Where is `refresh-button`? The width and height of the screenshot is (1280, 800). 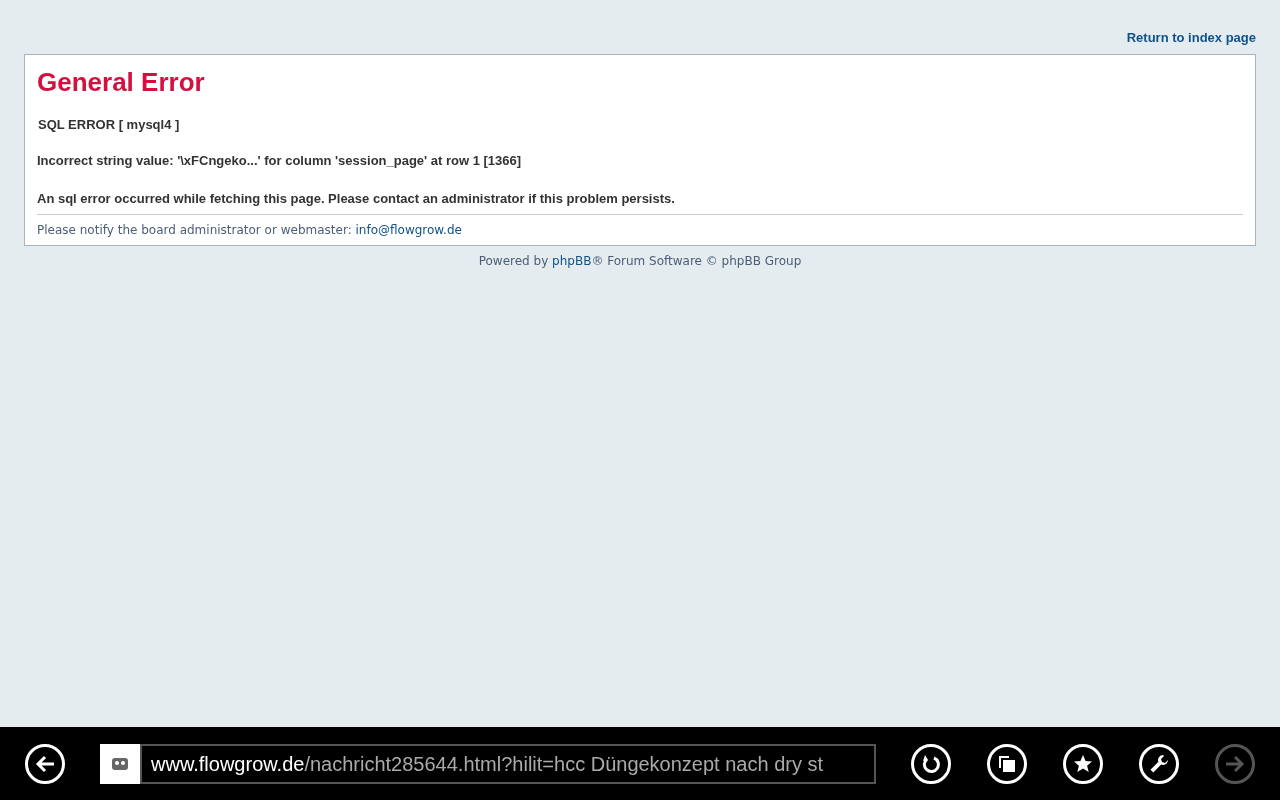
refresh-button is located at coordinates (931, 763).